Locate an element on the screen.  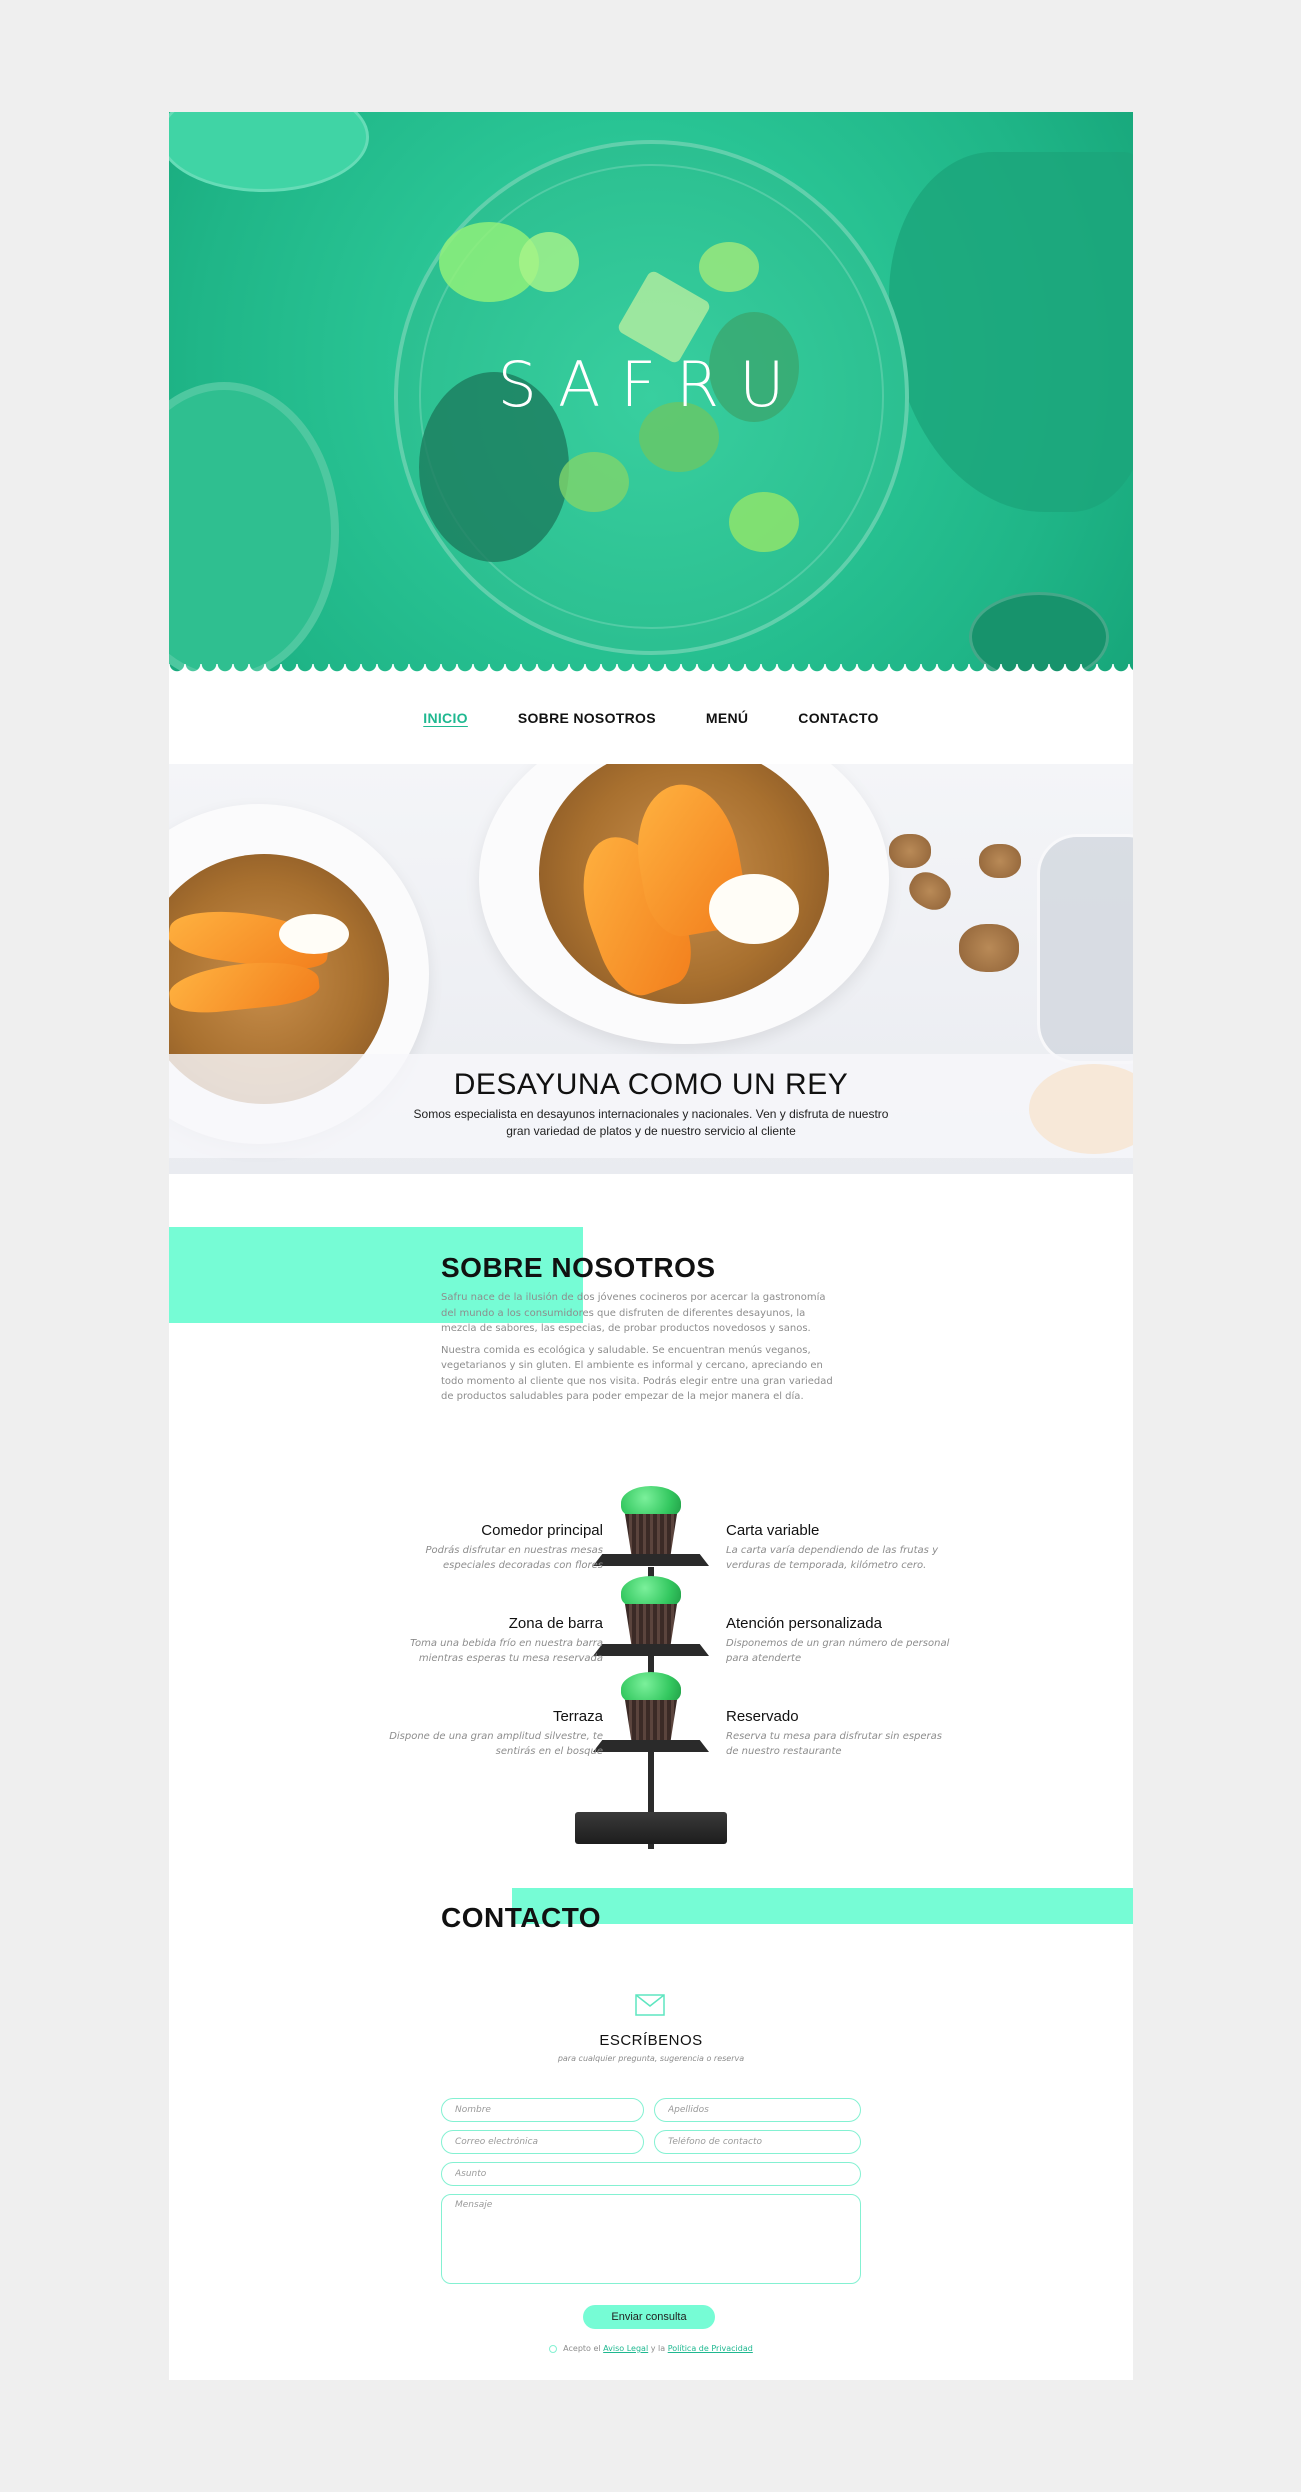
privacy-policy-link: Política de Privacidad is located at coordinates (710, 2348).